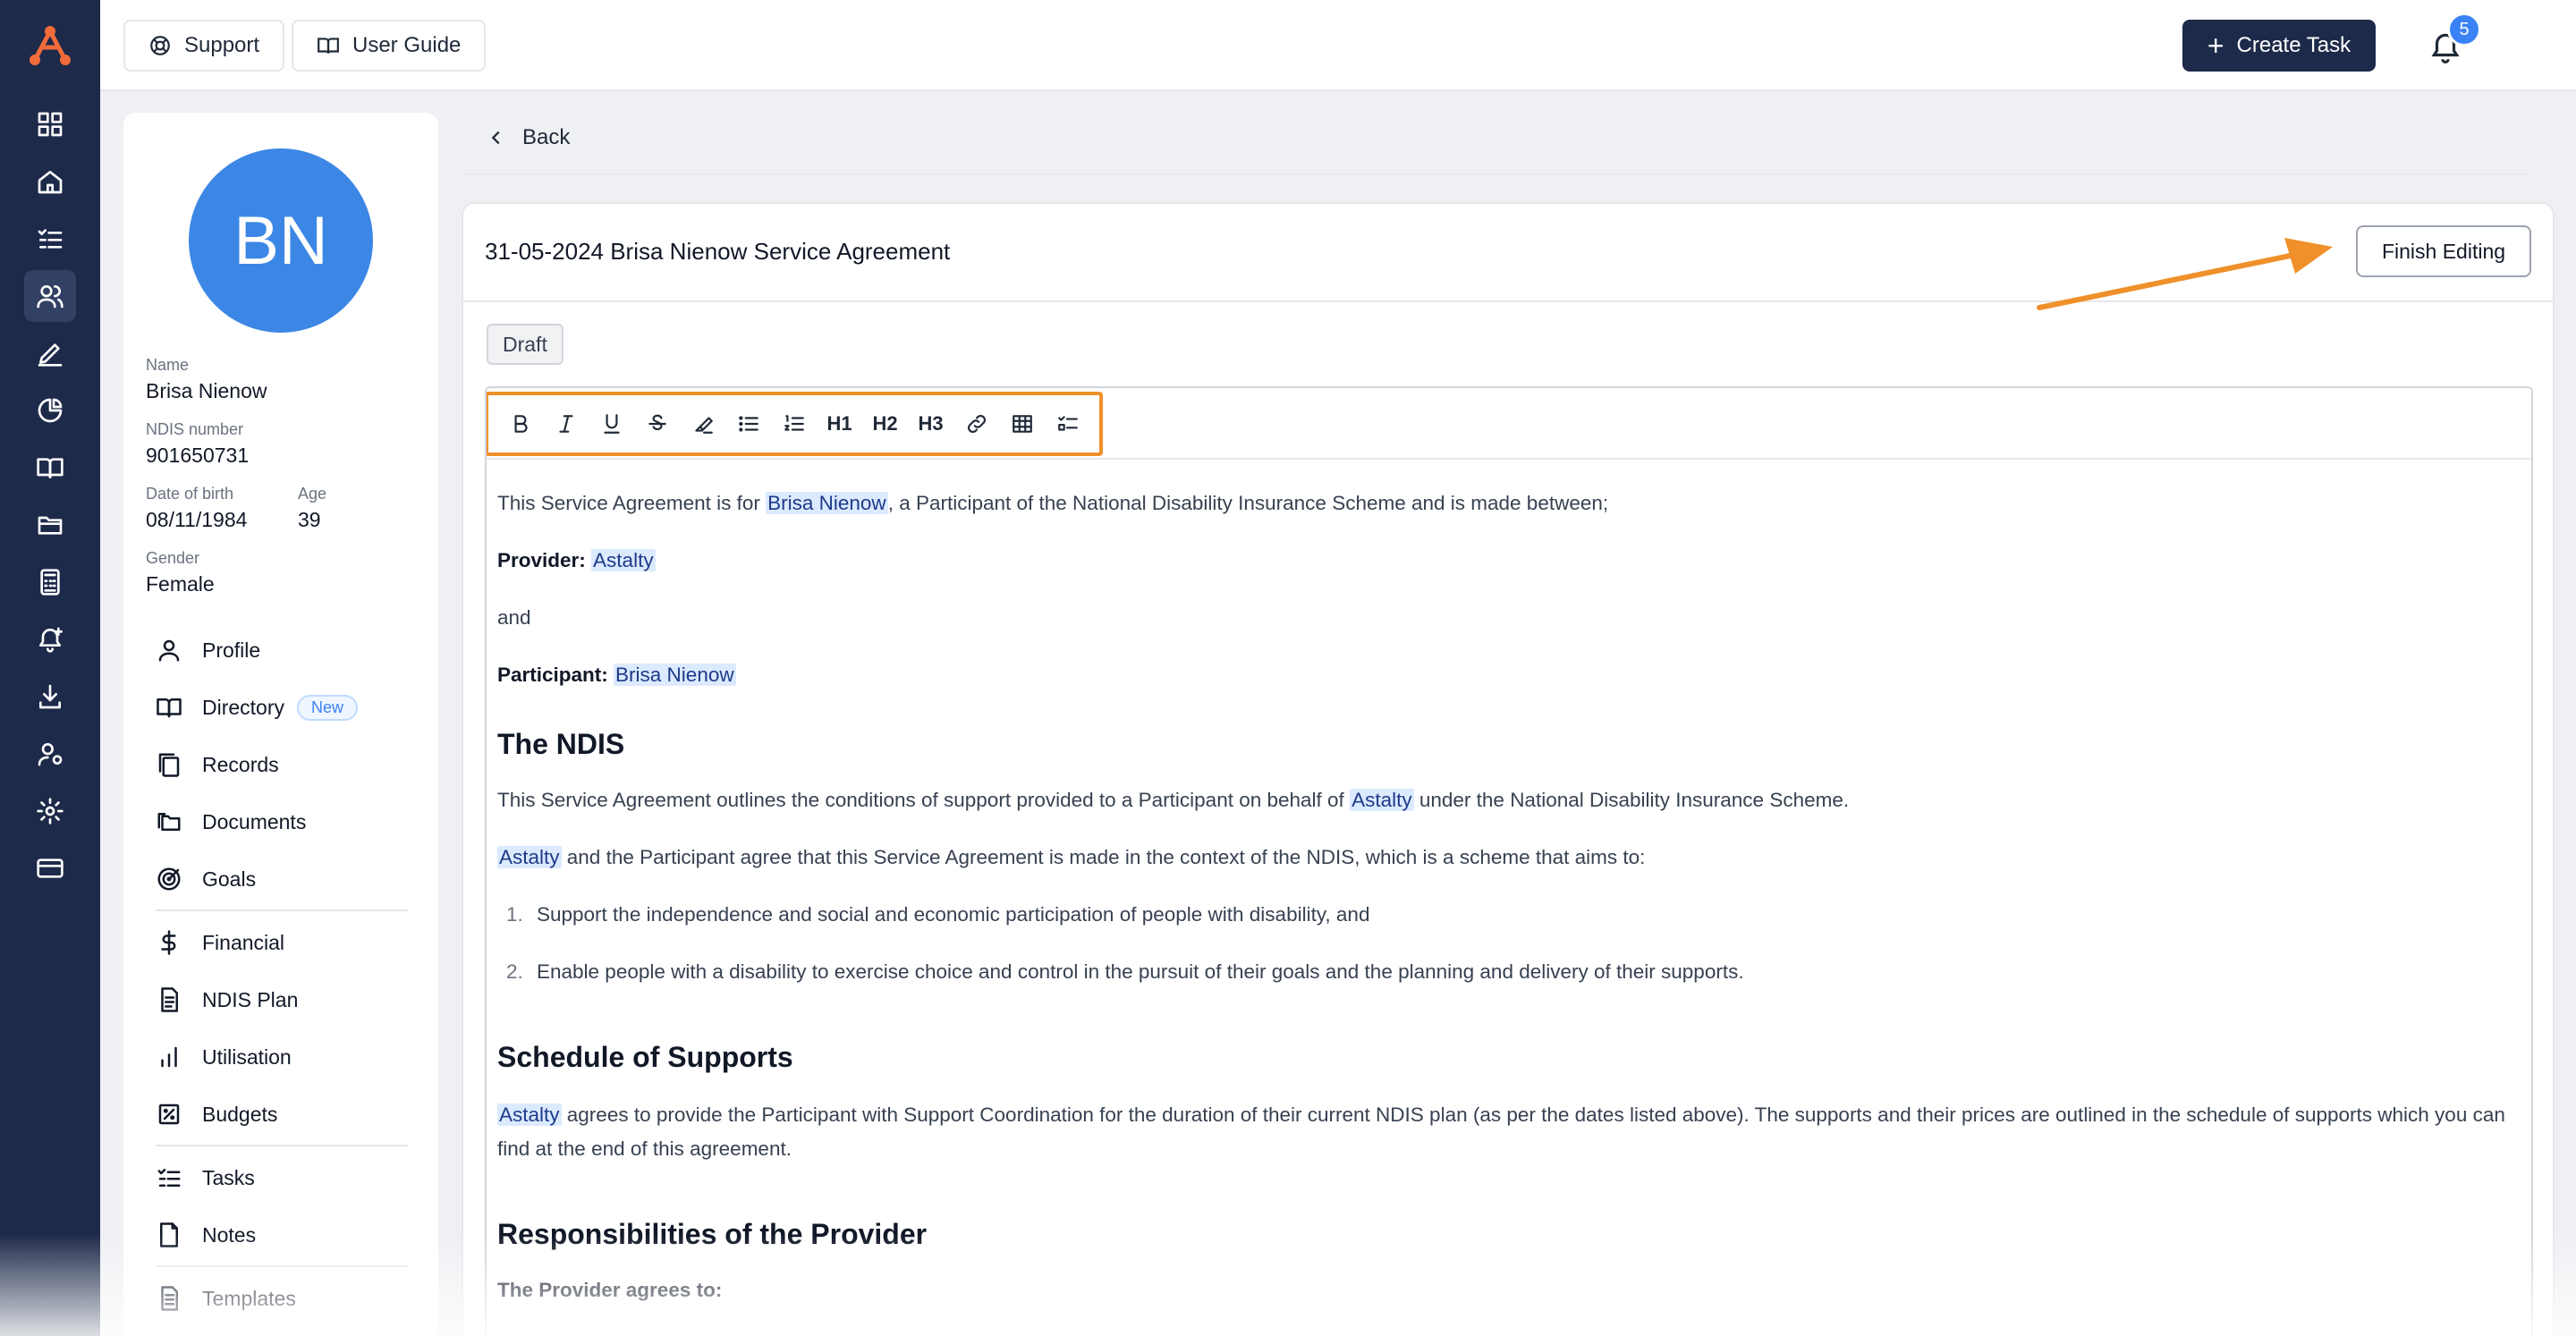  Describe the element at coordinates (229, 879) in the screenshot. I see `menu-label: Goals` at that location.